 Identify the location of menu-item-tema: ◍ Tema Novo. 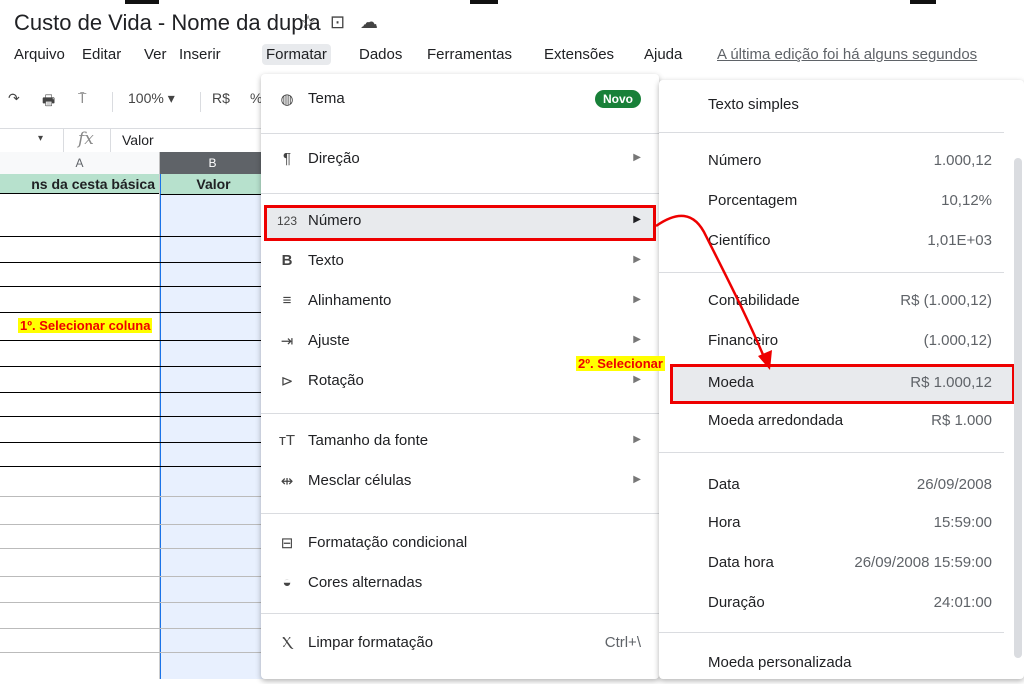
(460, 100).